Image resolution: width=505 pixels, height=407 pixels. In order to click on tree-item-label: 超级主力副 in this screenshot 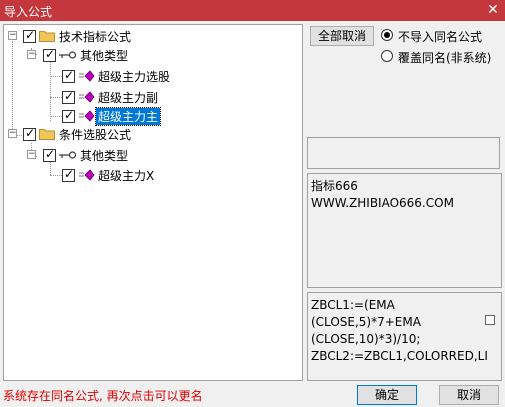, I will do `click(128, 98)`.